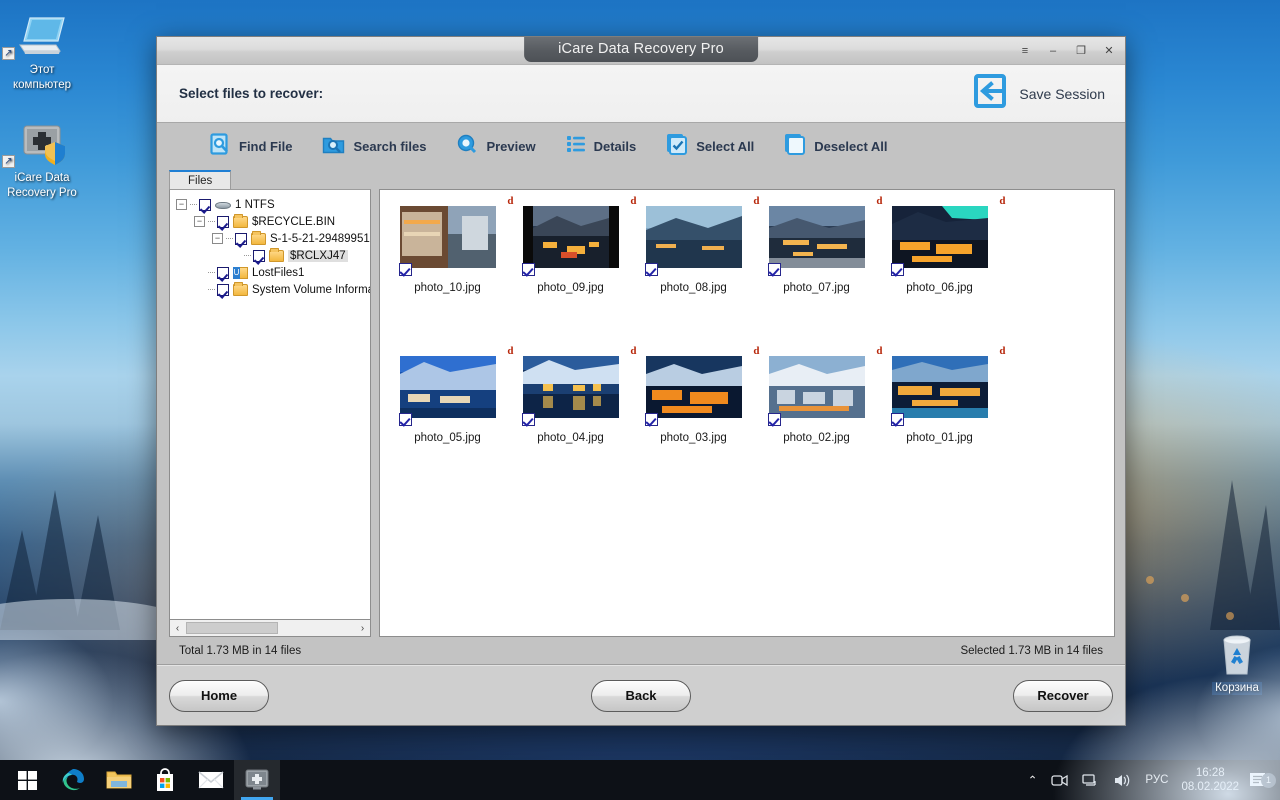 This screenshot has height=800, width=1280. What do you see at coordinates (119, 780) in the screenshot?
I see `taskbar-file-explorer` at bounding box center [119, 780].